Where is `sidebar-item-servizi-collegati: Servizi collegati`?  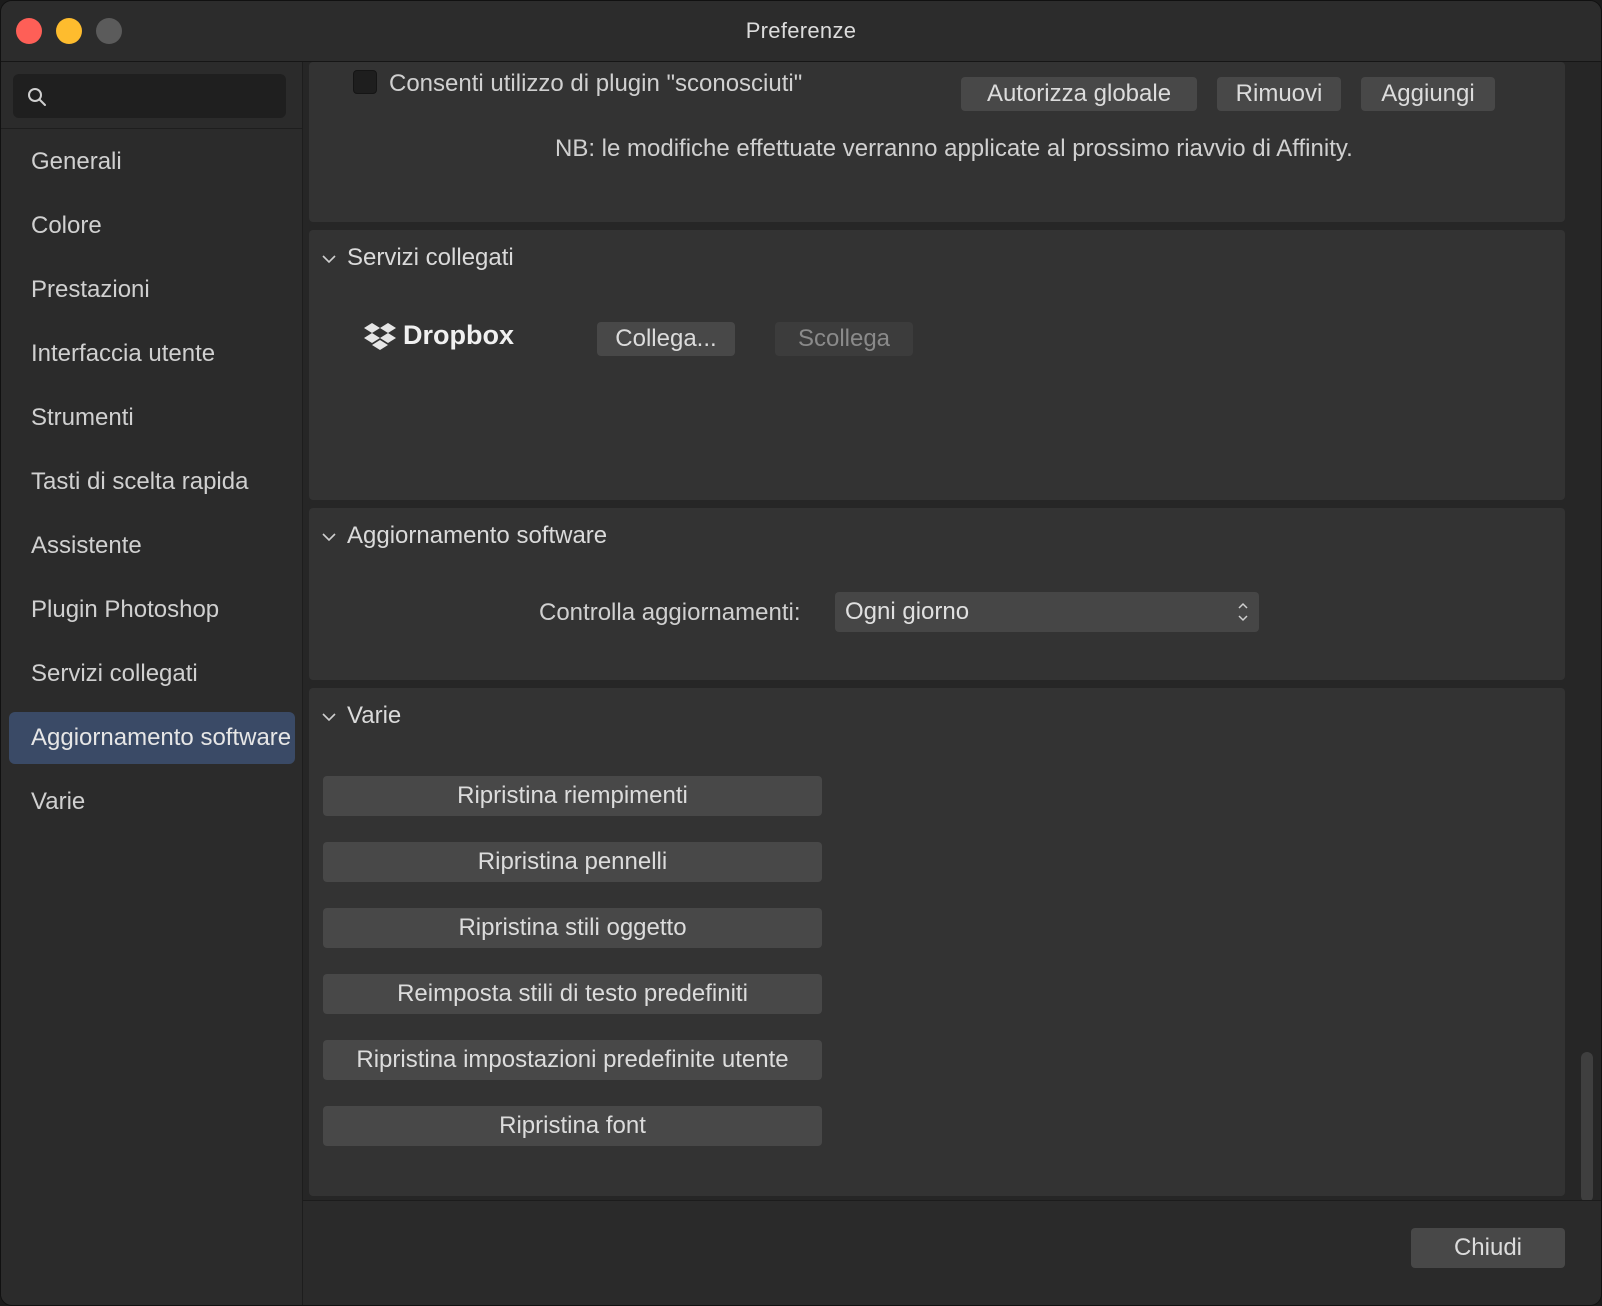 sidebar-item-servizi-collegati: Servizi collegati is located at coordinates (152, 674).